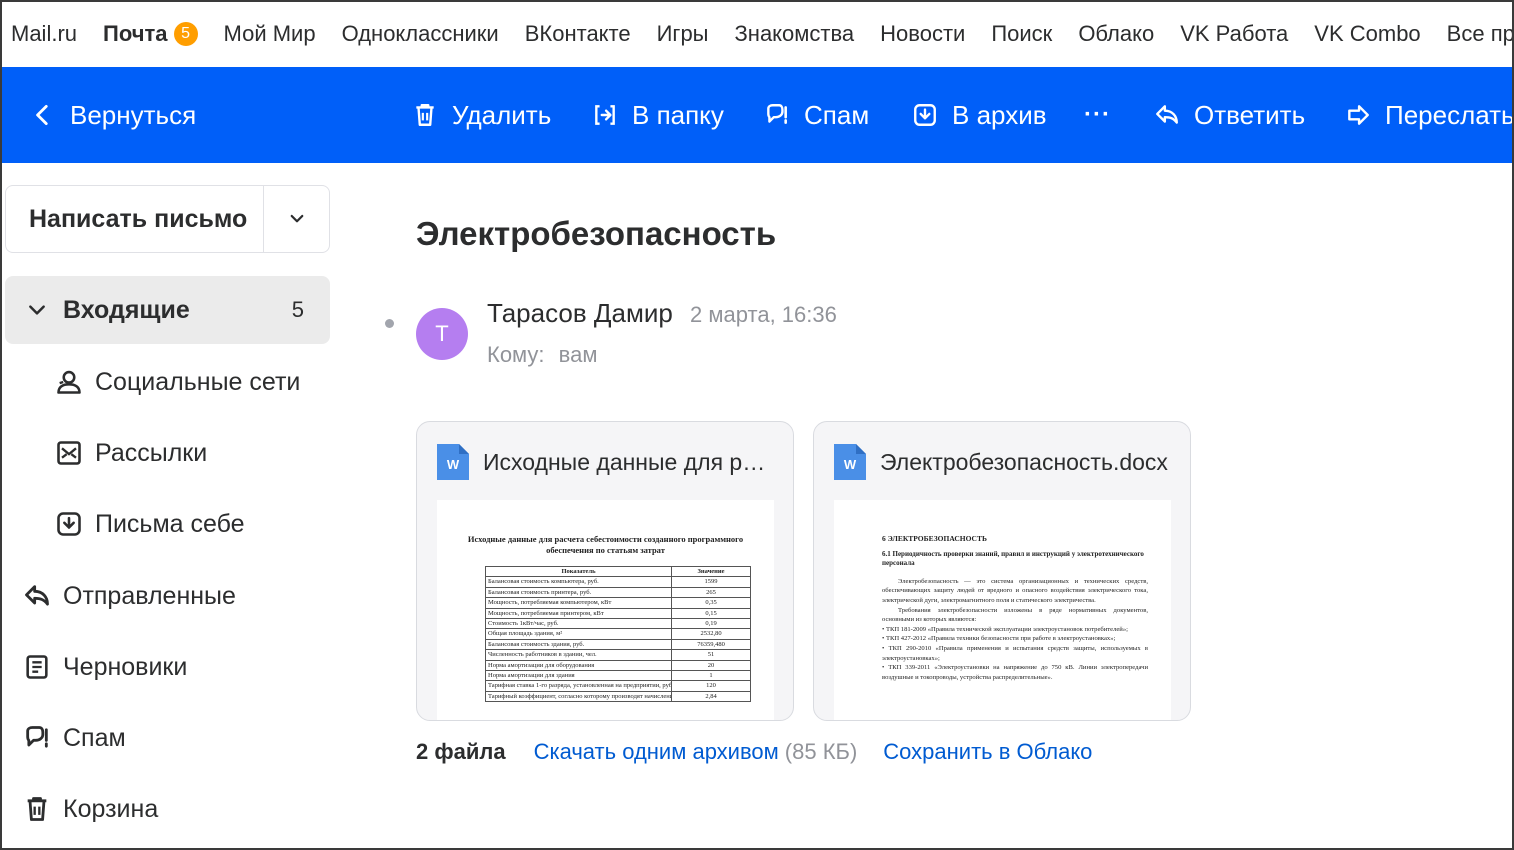  I want to click on portal-link: Почта 5, so click(150, 34).